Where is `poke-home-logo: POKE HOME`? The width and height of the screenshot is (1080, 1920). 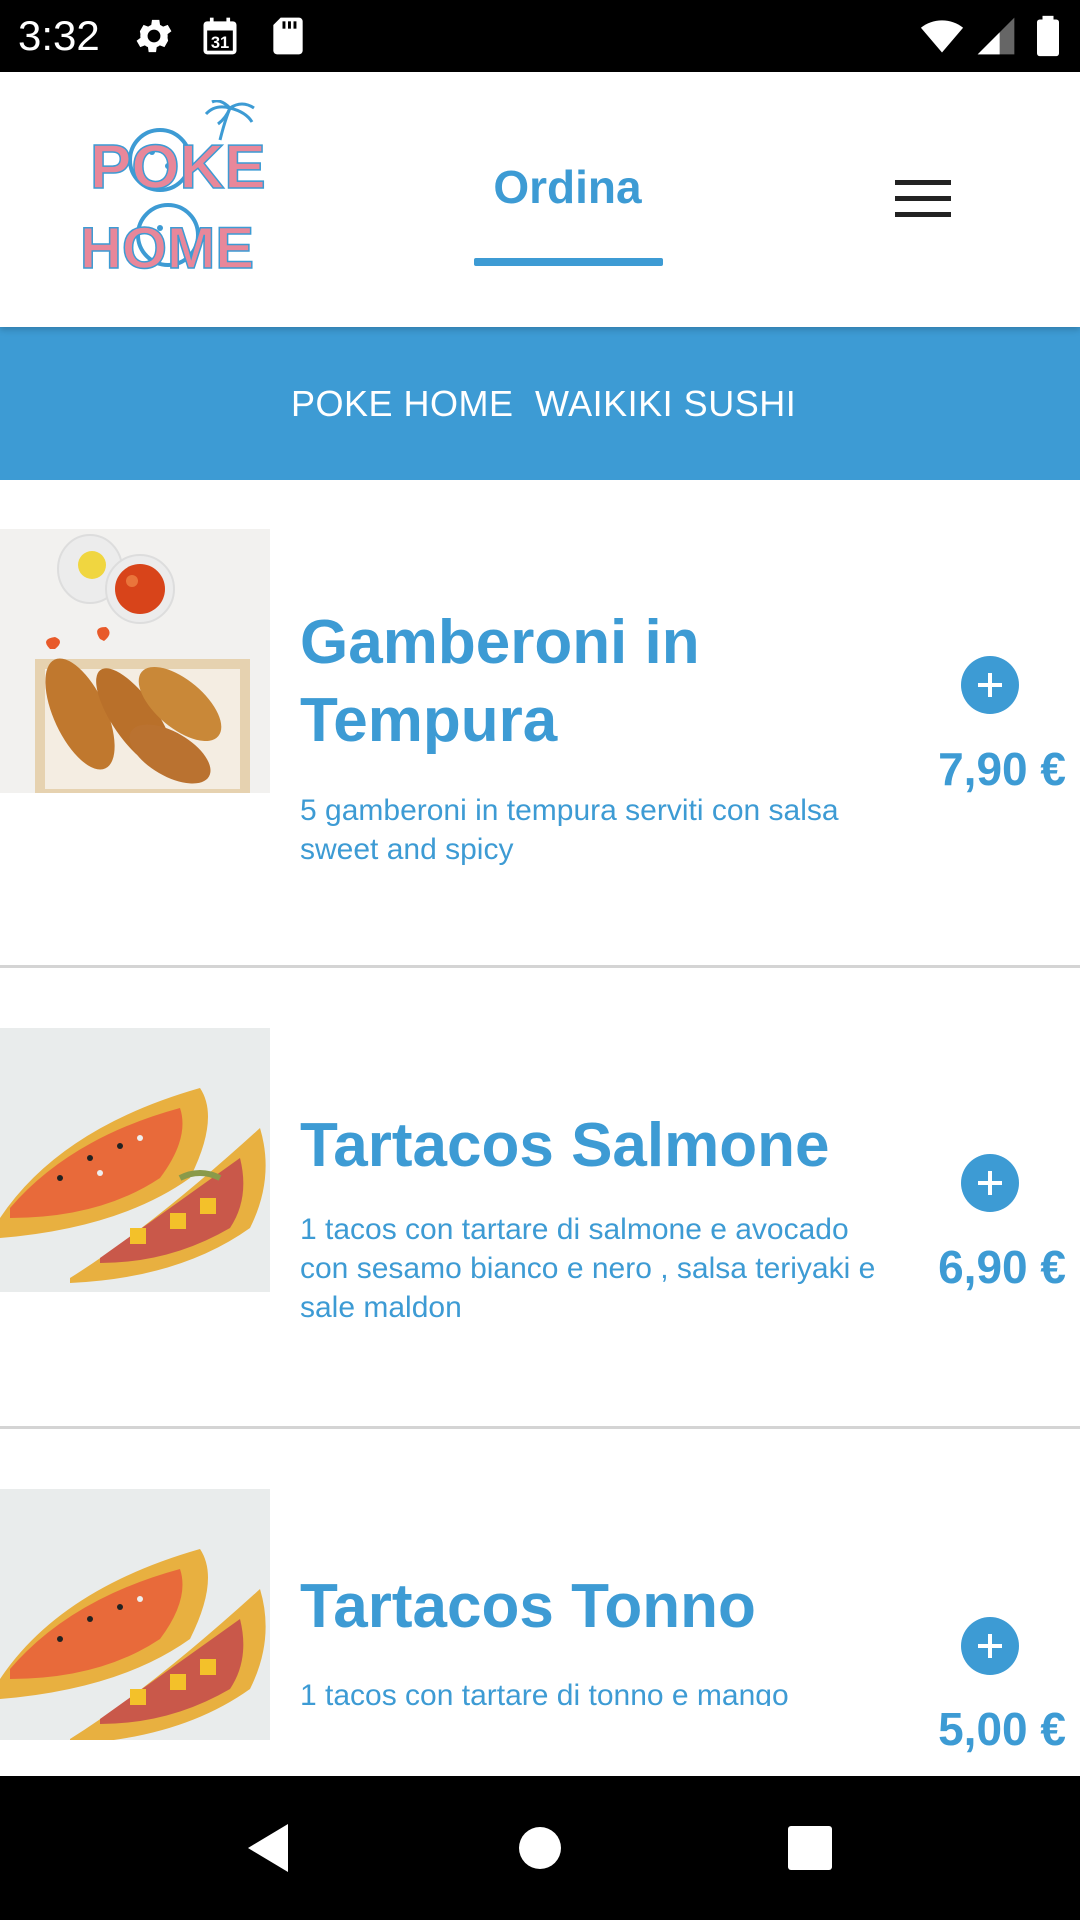
poke-home-logo: POKE HOME is located at coordinates (205, 195).